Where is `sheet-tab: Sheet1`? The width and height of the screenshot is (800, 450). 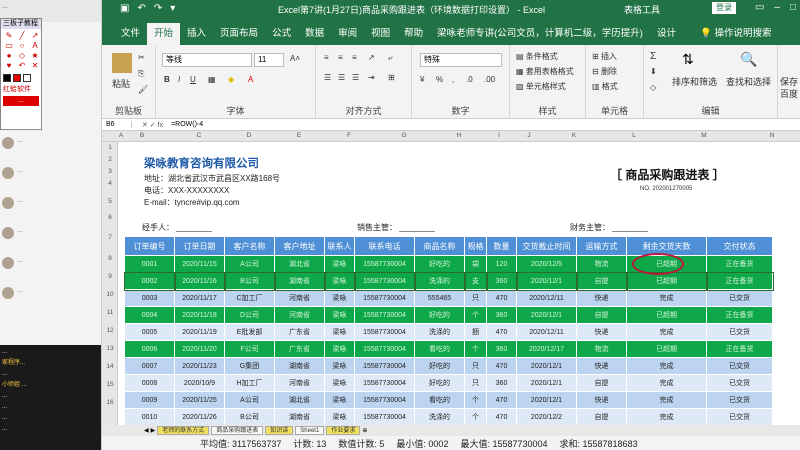
sheet-tab: Sheet1 is located at coordinates (310, 430).